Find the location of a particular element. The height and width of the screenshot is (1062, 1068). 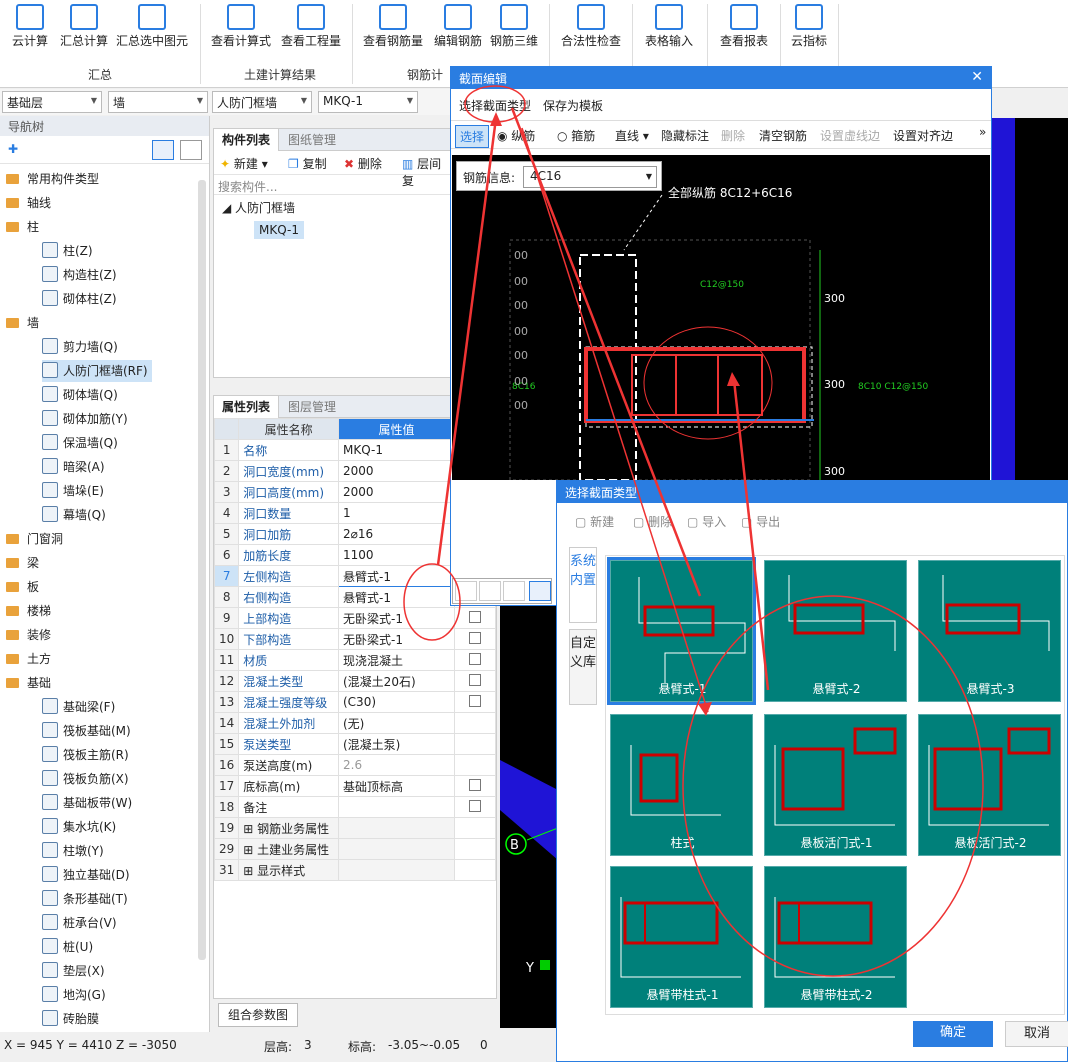

nav-item: 柱墩(Y) is located at coordinates (73, 851).